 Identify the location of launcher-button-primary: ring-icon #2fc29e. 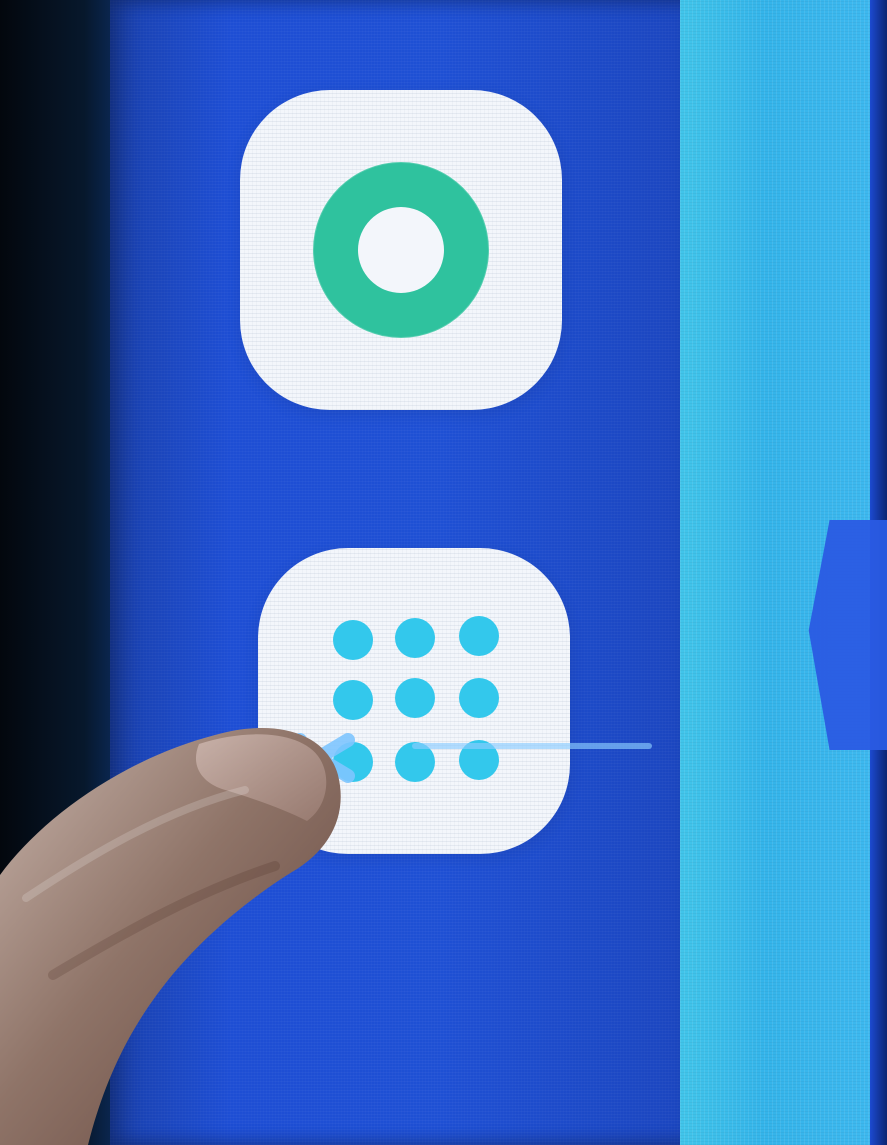
(401, 250).